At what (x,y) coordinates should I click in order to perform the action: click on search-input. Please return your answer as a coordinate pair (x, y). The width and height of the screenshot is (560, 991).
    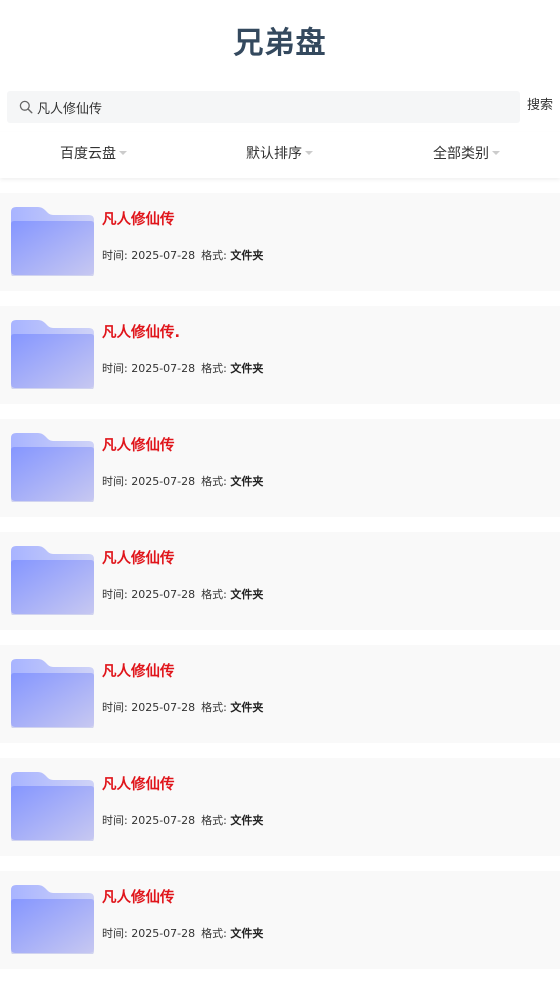
    Looking at the image, I should click on (272, 107).